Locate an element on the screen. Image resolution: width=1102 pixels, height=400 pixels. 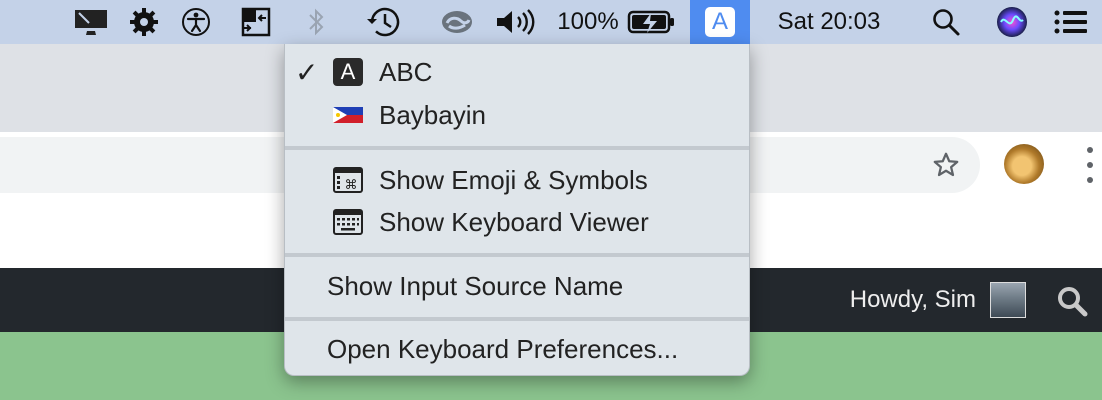
philippines-flag-icon is located at coordinates (348, 115).